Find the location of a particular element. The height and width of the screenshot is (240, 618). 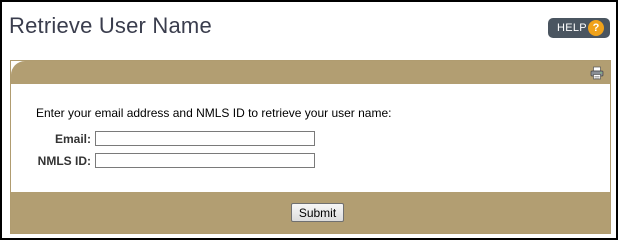

email-label: Email: is located at coordinates (72, 138).